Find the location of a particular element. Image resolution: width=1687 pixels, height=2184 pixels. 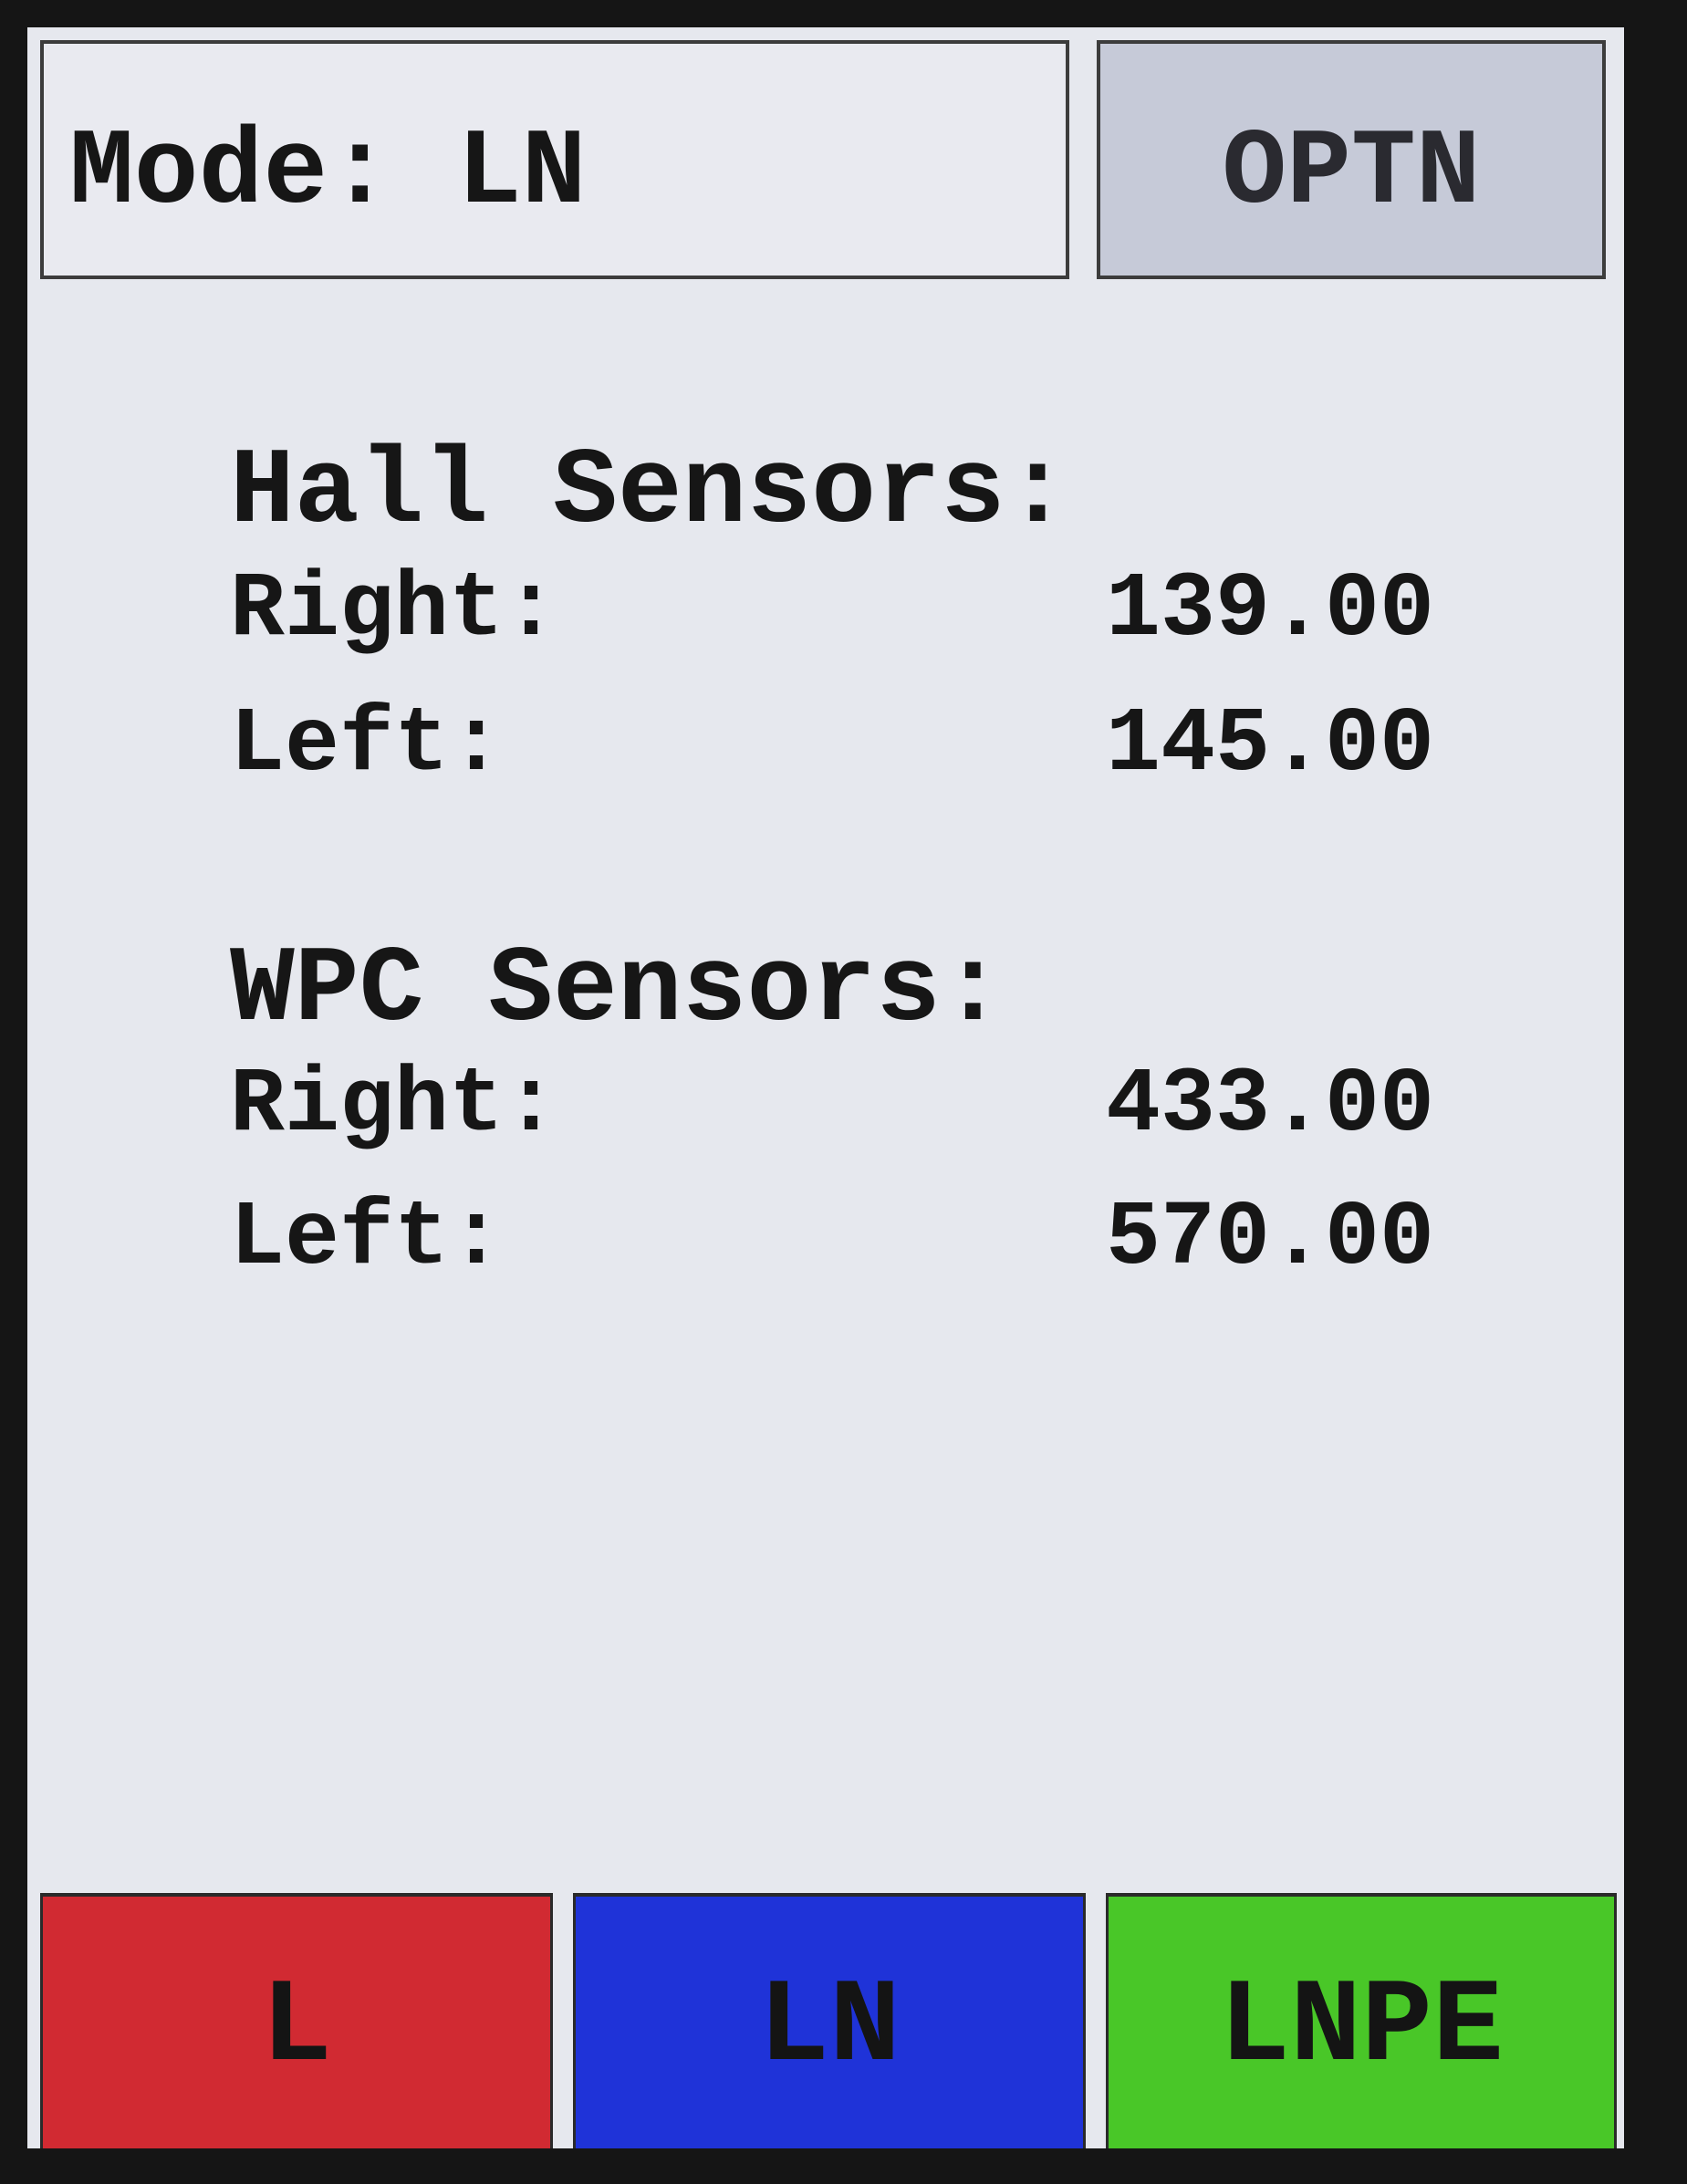

hall-left-row: Left: 145.00 is located at coordinates (832, 746).